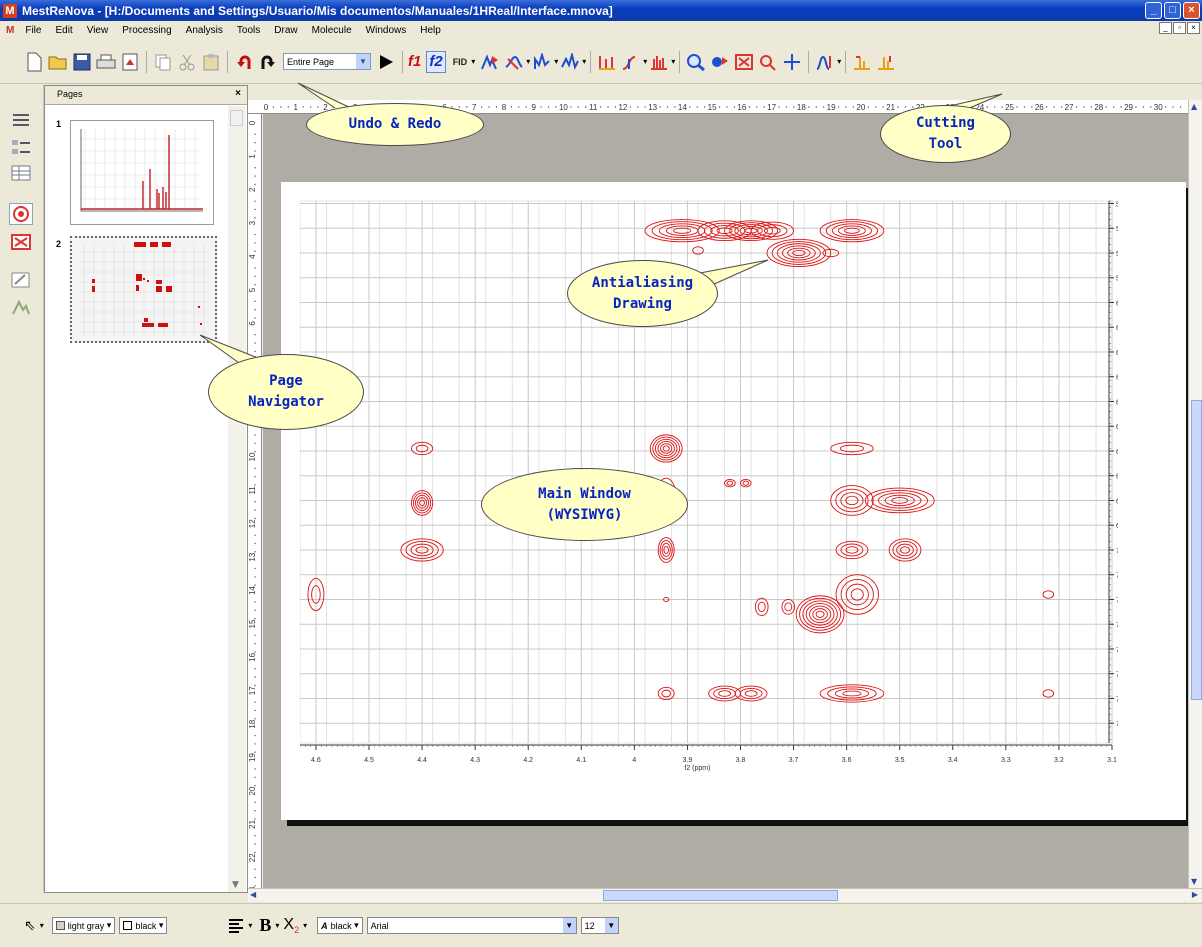 This screenshot has width=1202, height=947. Describe the element at coordinates (430, 30) in the screenshot. I see `menu-help: Help` at that location.